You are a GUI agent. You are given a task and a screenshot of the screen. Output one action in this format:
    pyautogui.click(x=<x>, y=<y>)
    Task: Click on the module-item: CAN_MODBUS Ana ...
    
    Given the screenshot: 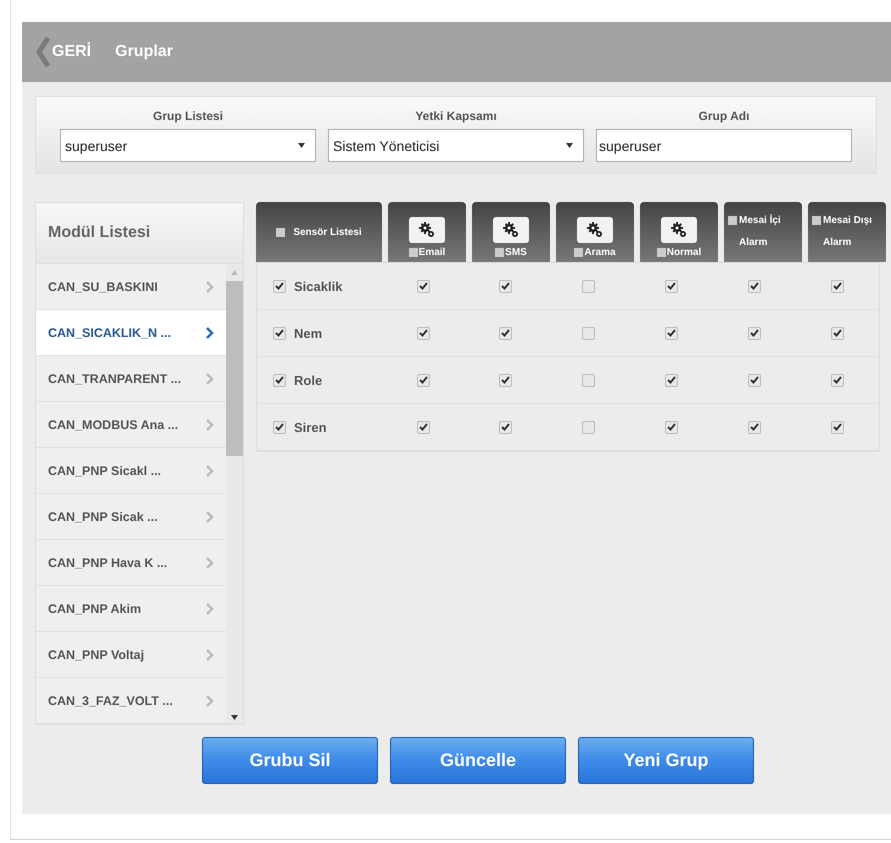 What is the action you would take?
    pyautogui.click(x=131, y=425)
    